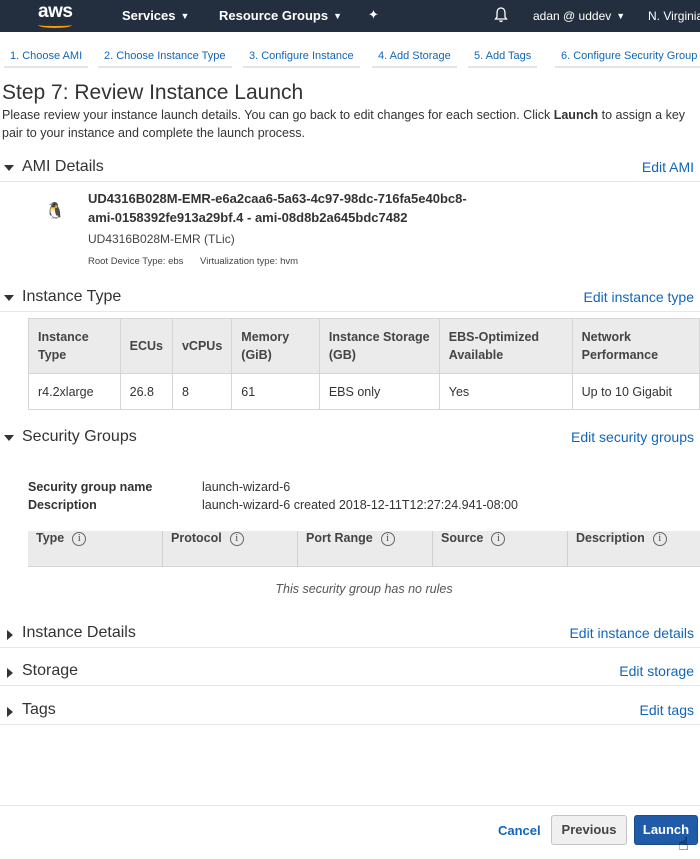 The height and width of the screenshot is (859, 700). I want to click on column-header: Memory (GiB), so click(275, 346).